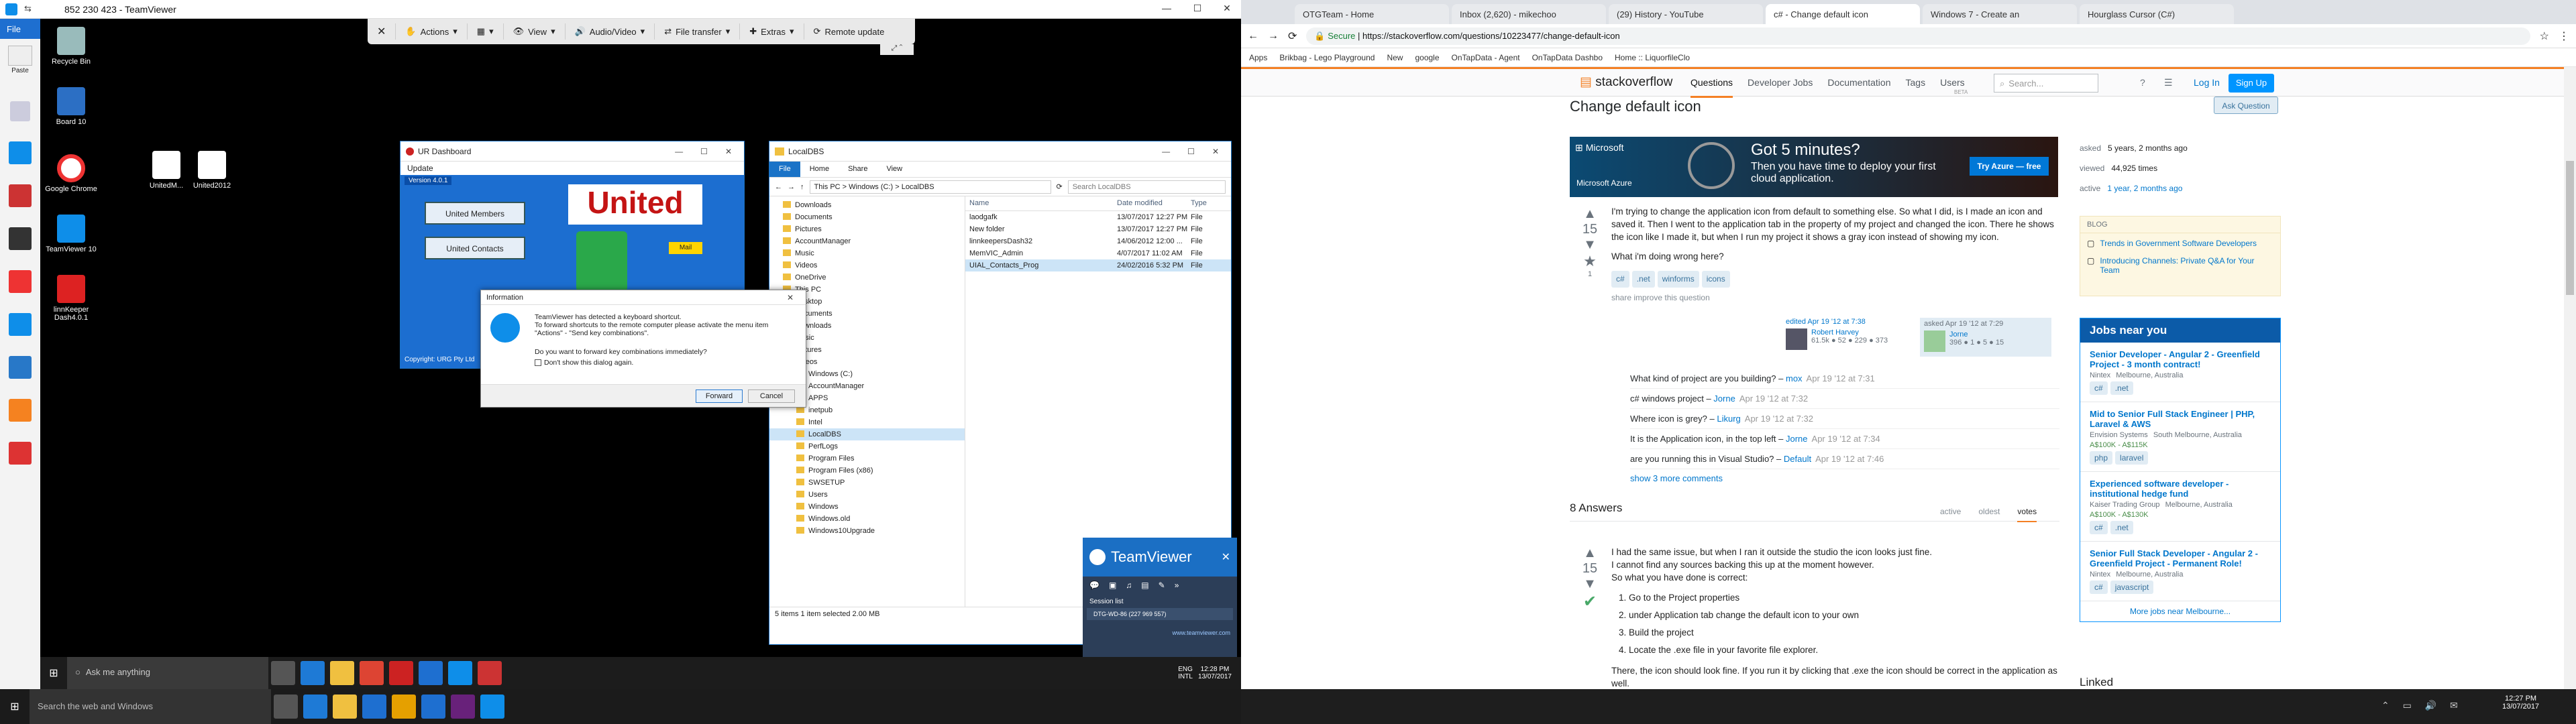 The image size is (2576, 724). Describe the element at coordinates (1950, 514) in the screenshot. I see `sort-active: active` at that location.